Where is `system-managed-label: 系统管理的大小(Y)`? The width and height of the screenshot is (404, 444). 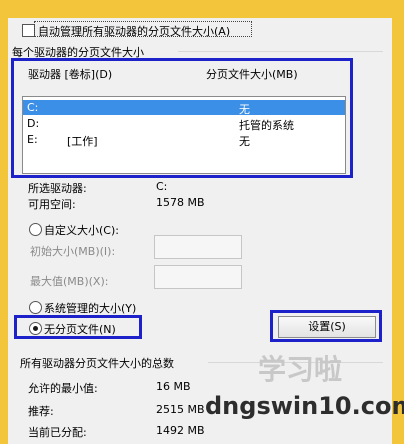
system-managed-label: 系统管理的大小(Y) is located at coordinates (90, 308).